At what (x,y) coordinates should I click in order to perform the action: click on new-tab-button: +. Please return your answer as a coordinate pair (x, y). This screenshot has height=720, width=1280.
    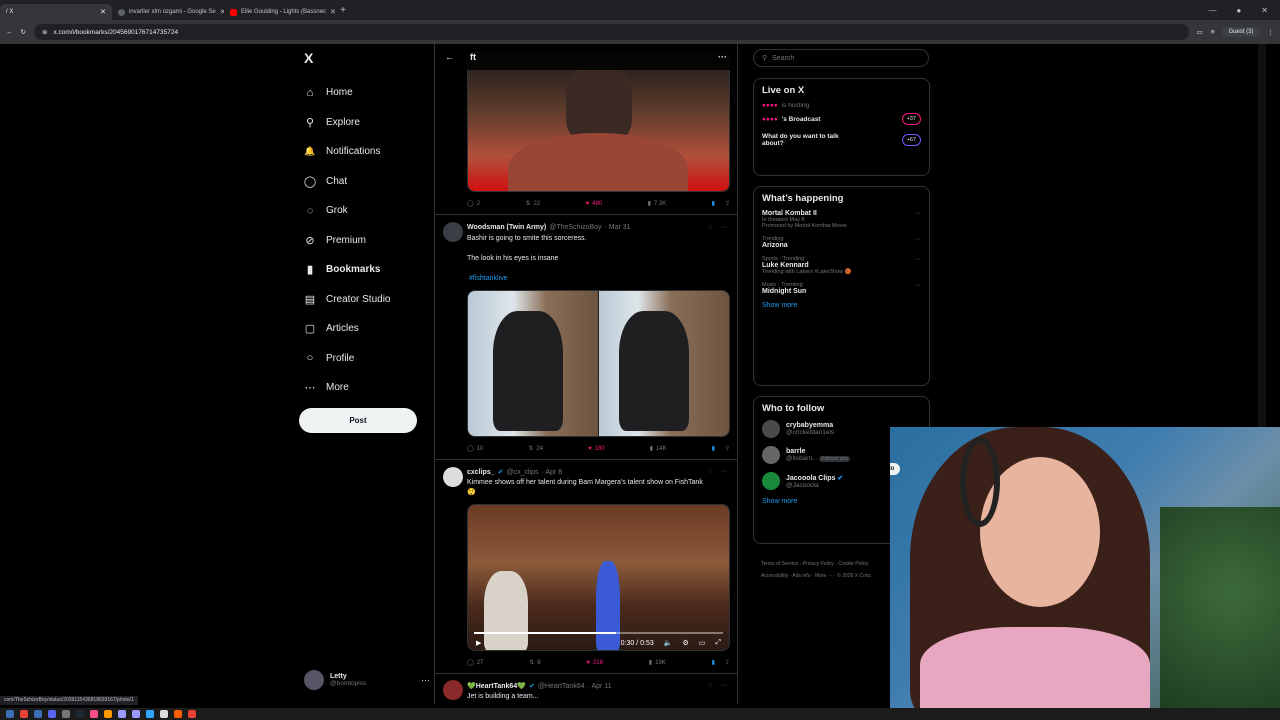
    Looking at the image, I should click on (343, 10).